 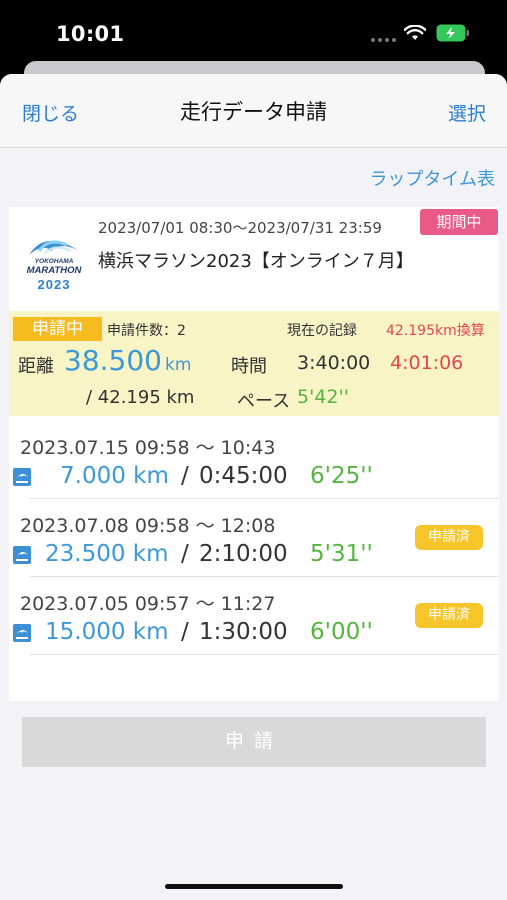 What do you see at coordinates (334, 363) in the screenshot?
I see `time-value: 3:40:00` at bounding box center [334, 363].